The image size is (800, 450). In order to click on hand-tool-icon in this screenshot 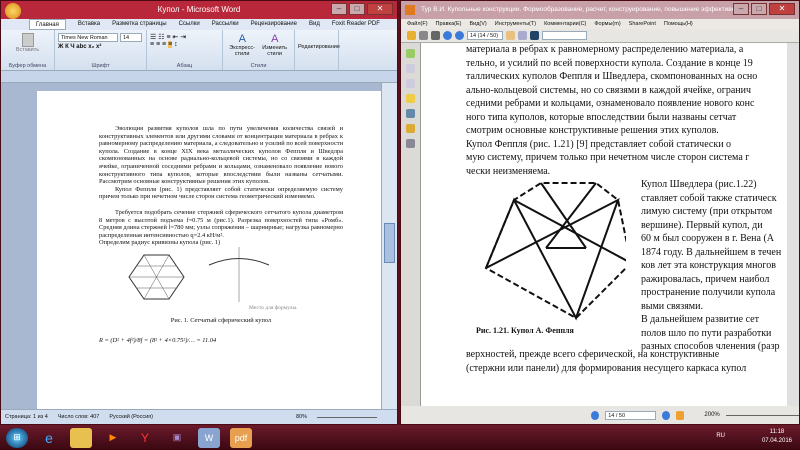, I will do `click(510, 35)`.